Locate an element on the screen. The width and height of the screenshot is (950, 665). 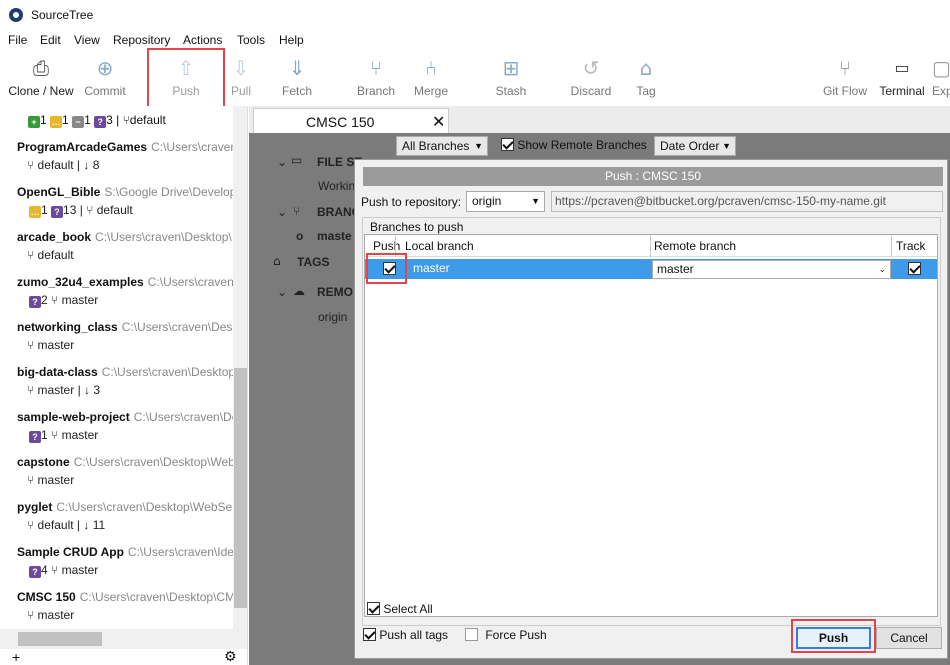
settings-gear-icon: ⚙ is located at coordinates (230, 657).